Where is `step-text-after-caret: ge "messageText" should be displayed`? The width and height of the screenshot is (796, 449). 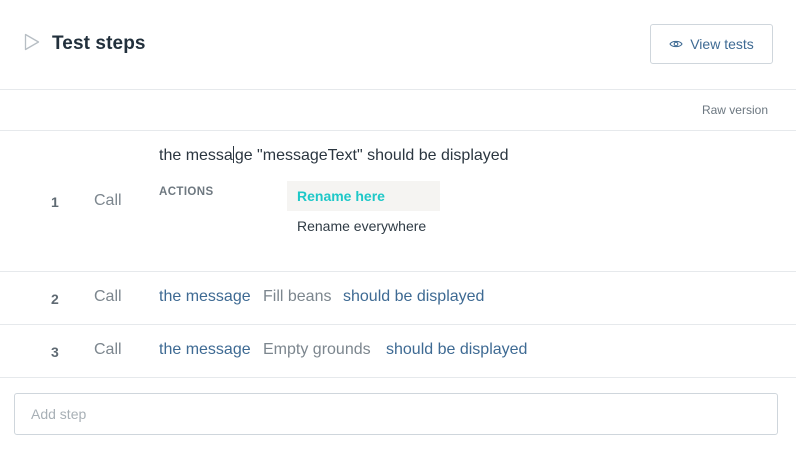 step-text-after-caret: ge "messageText" should be displayed is located at coordinates (371, 155).